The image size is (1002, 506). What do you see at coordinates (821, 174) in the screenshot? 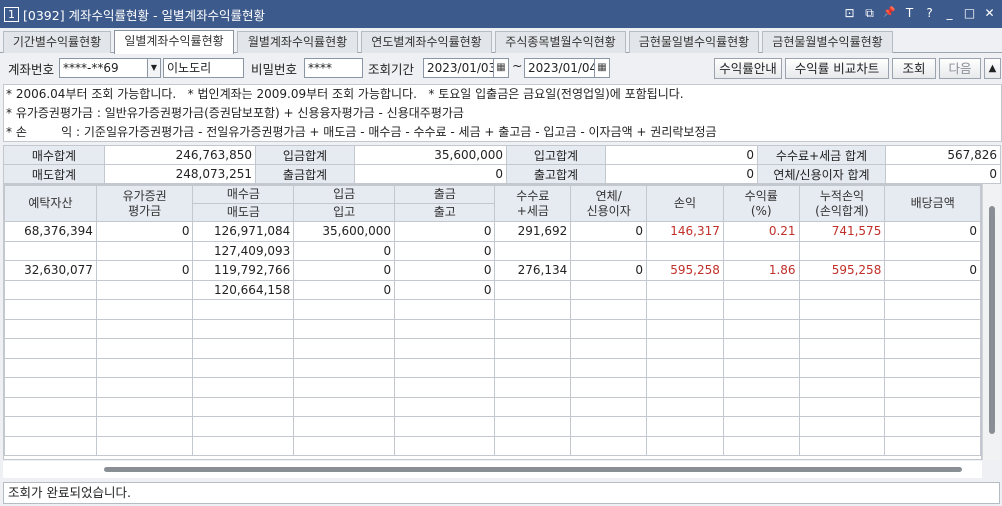
I see `interest-total-label: 연체/신용이자 합계` at bounding box center [821, 174].